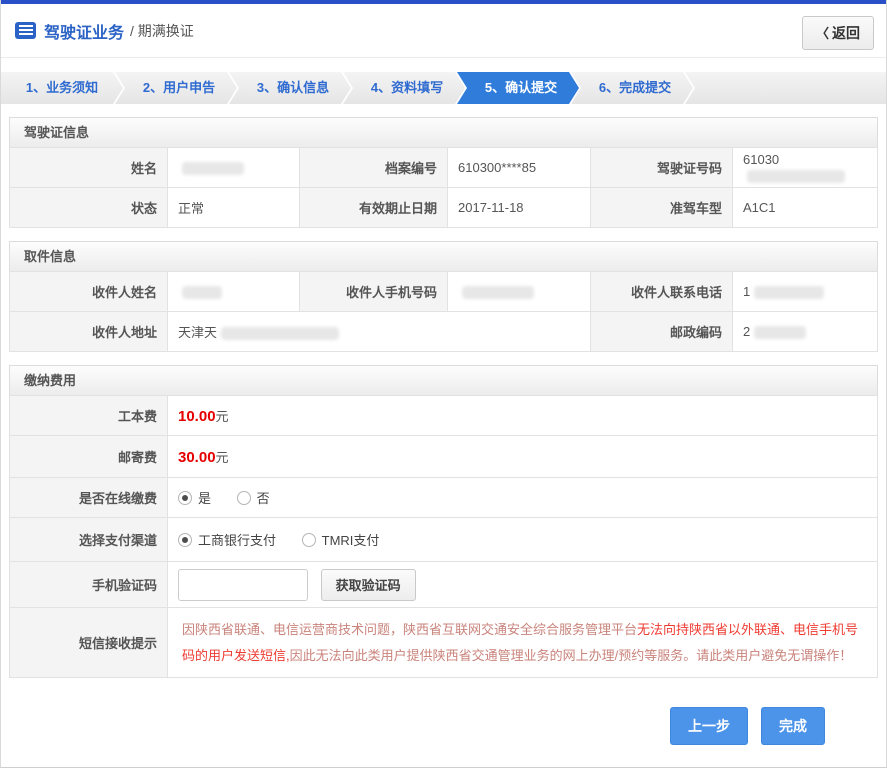 This screenshot has height=768, width=887. I want to click on table-row: 收件人地址 天津天 邮政编码 2, so click(443, 331).